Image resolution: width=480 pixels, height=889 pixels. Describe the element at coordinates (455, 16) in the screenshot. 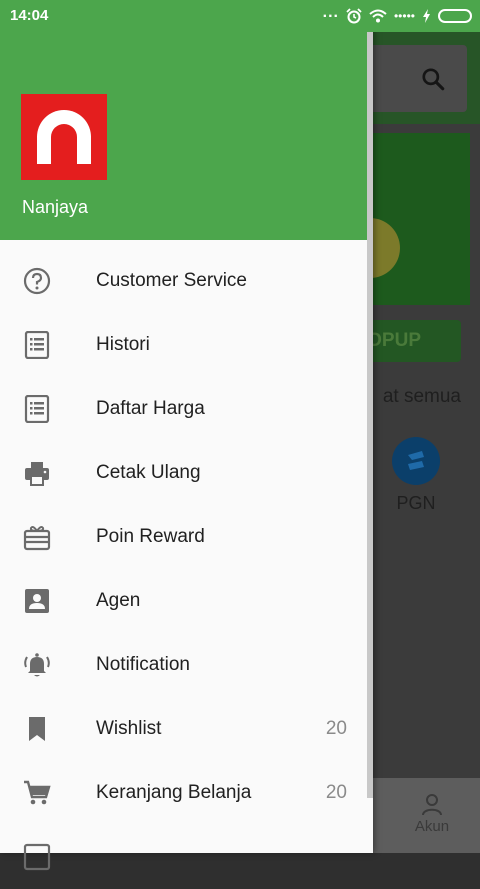

I see `battery-icon` at that location.